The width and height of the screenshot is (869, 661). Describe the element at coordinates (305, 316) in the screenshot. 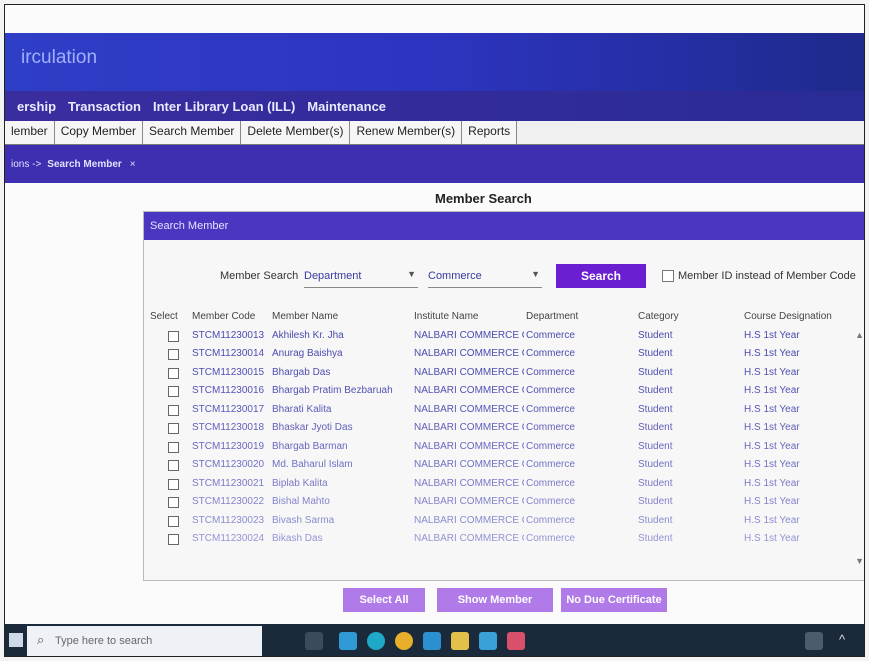

I see `header-member-name: Member Name` at that location.